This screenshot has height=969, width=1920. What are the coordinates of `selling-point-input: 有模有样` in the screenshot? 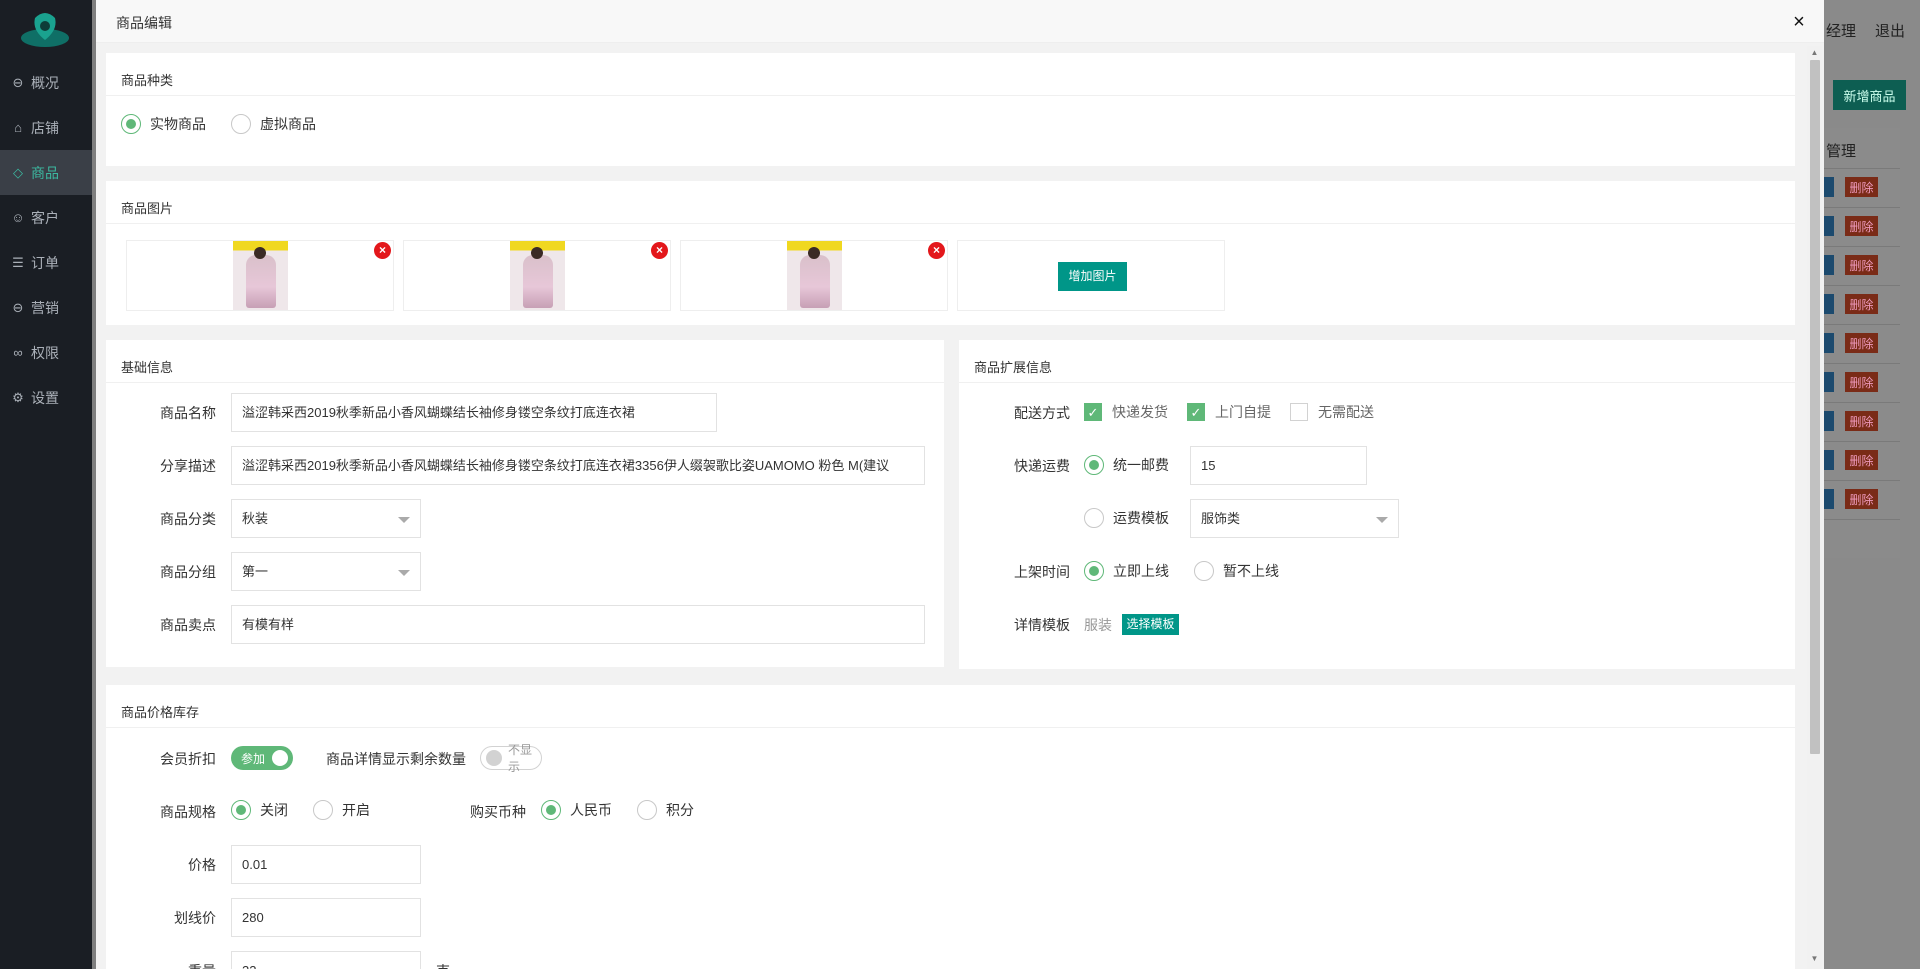 It's located at (578, 624).